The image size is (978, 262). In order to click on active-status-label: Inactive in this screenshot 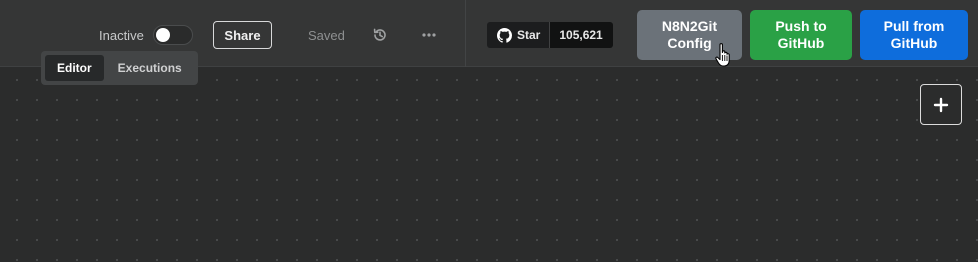, I will do `click(121, 35)`.